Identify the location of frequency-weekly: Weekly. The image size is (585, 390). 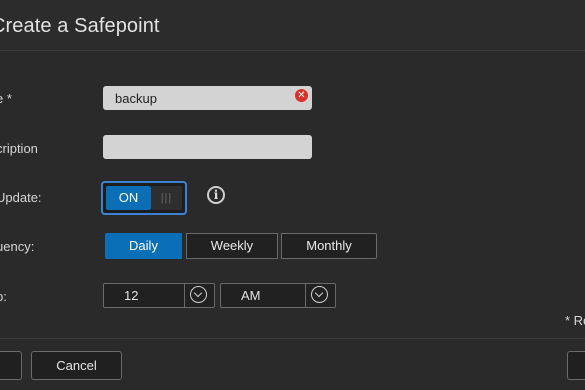
(232, 246).